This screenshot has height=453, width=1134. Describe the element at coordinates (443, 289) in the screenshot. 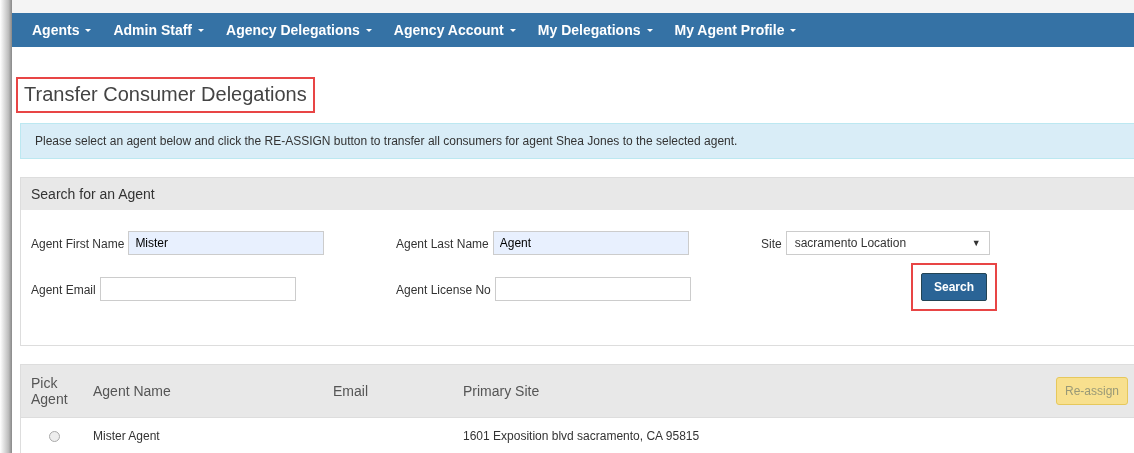

I see `field-label: Agent License No` at that location.